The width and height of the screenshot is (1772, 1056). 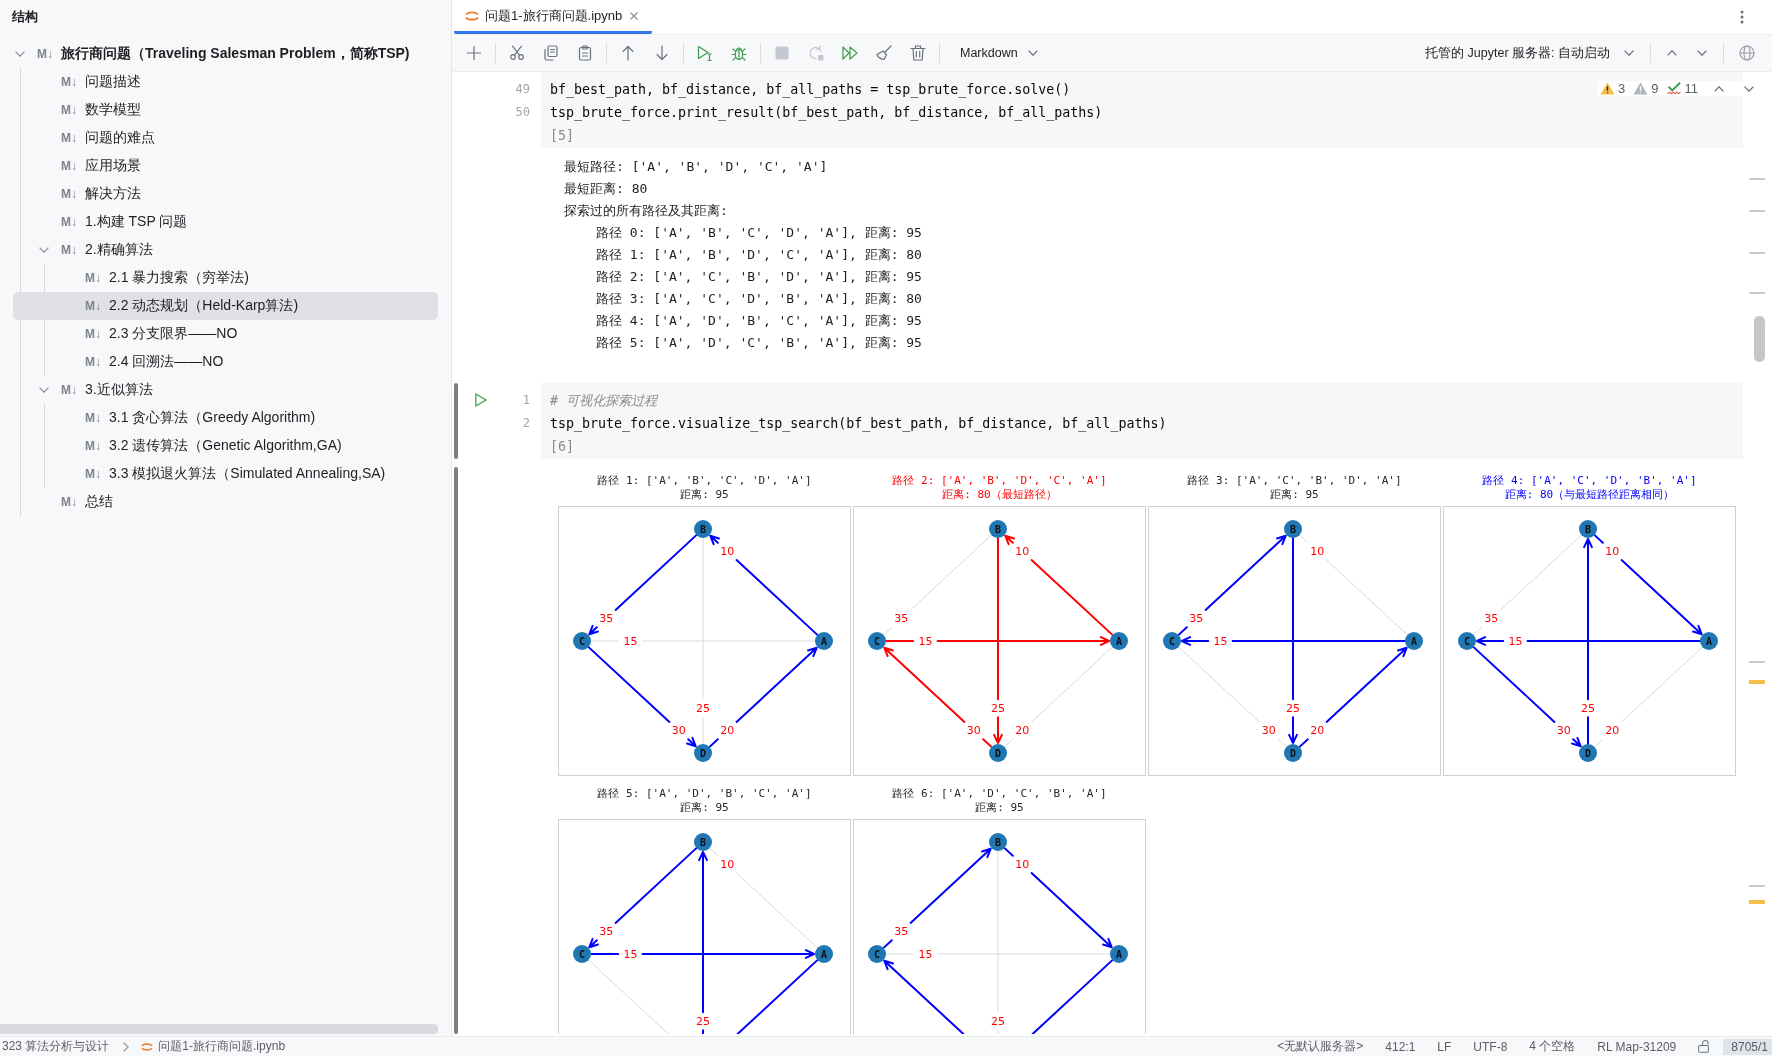 What do you see at coordinates (1320, 1046) in the screenshot?
I see `status-item: <无默认服务器>` at bounding box center [1320, 1046].